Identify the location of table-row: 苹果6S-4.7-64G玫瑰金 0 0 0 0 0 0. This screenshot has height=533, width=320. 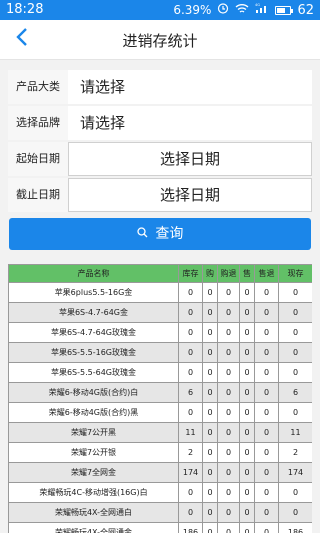
(160, 332).